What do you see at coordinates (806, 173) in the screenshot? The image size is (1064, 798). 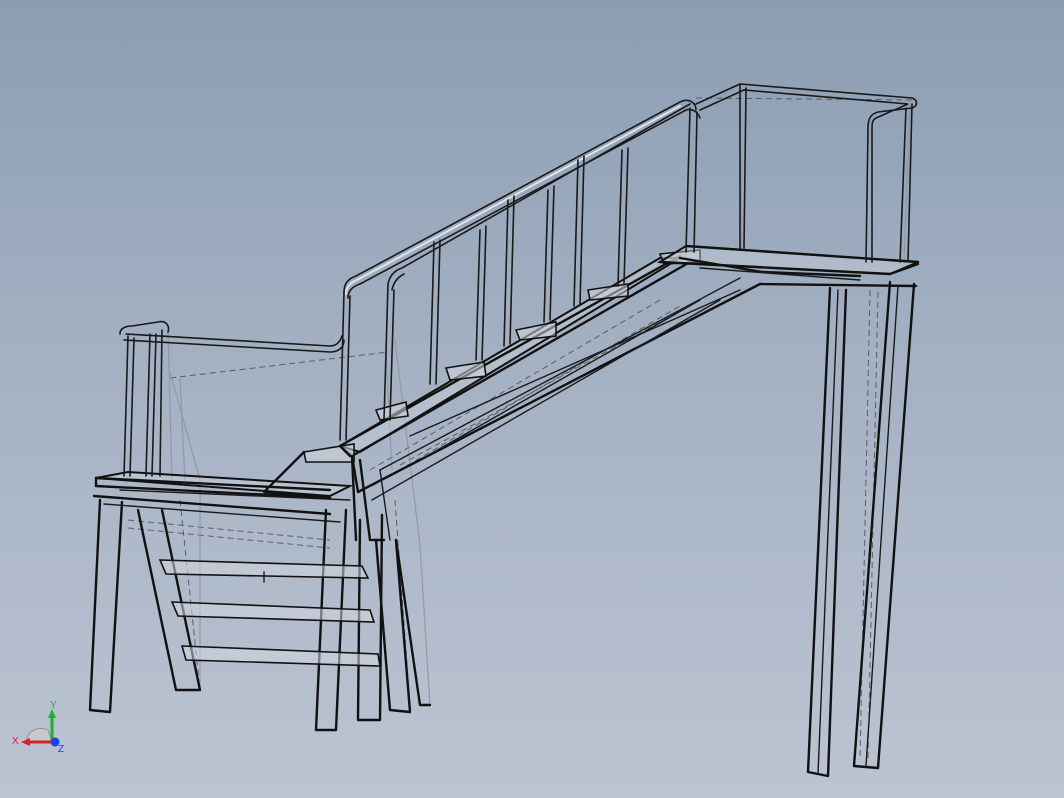 I see `top-landing-handrail` at bounding box center [806, 173].